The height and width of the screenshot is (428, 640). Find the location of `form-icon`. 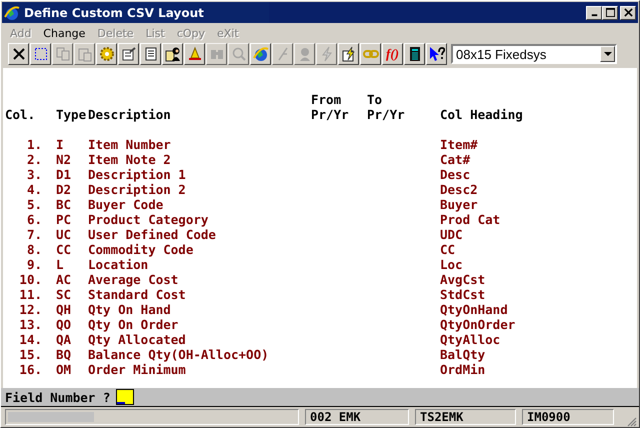

form-icon is located at coordinates (128, 54).